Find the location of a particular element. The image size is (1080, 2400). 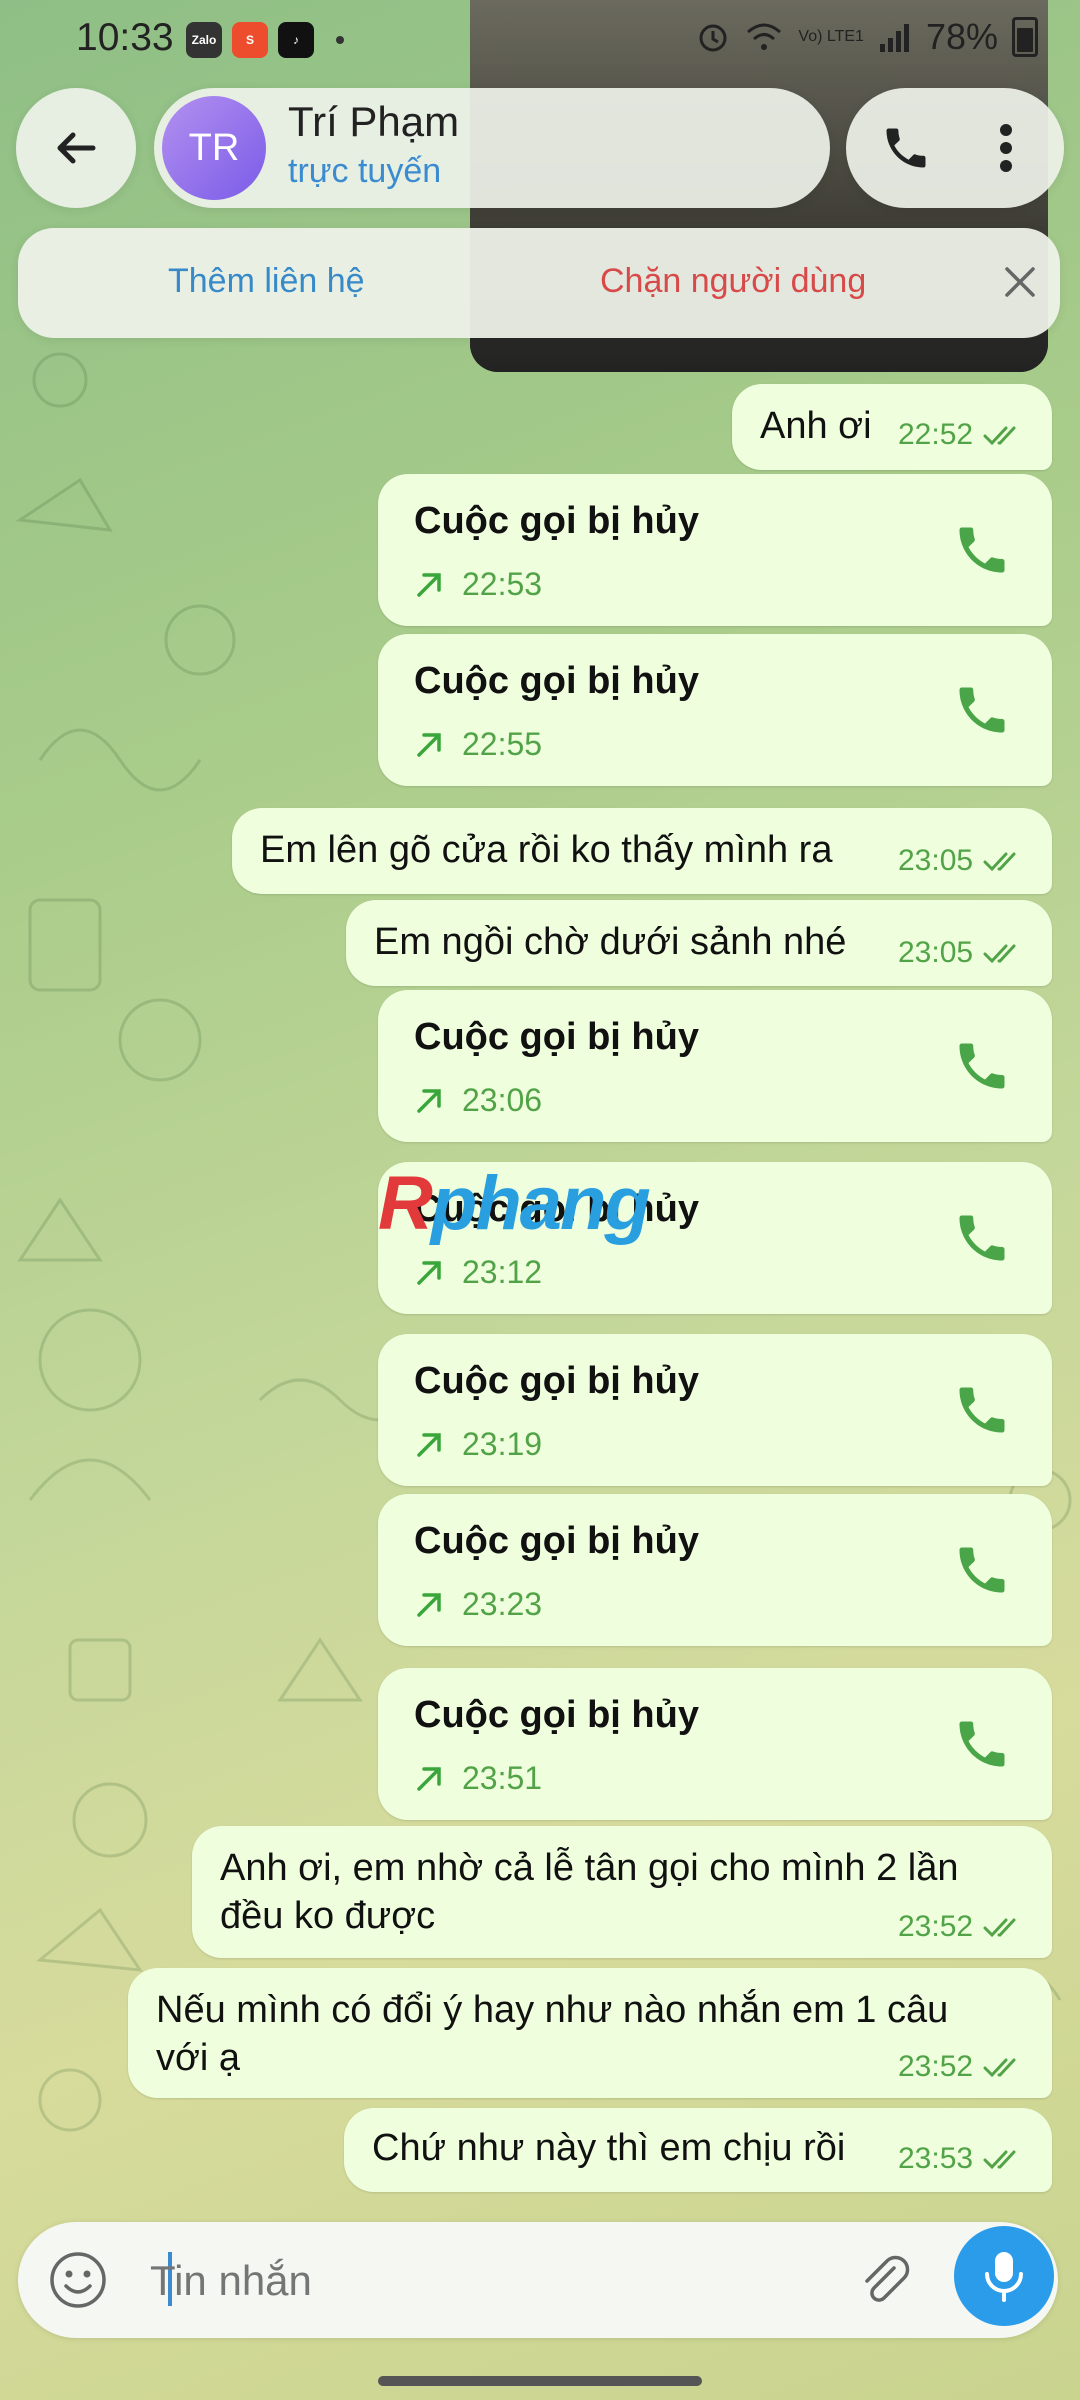

message-composer is located at coordinates (538, 2280).